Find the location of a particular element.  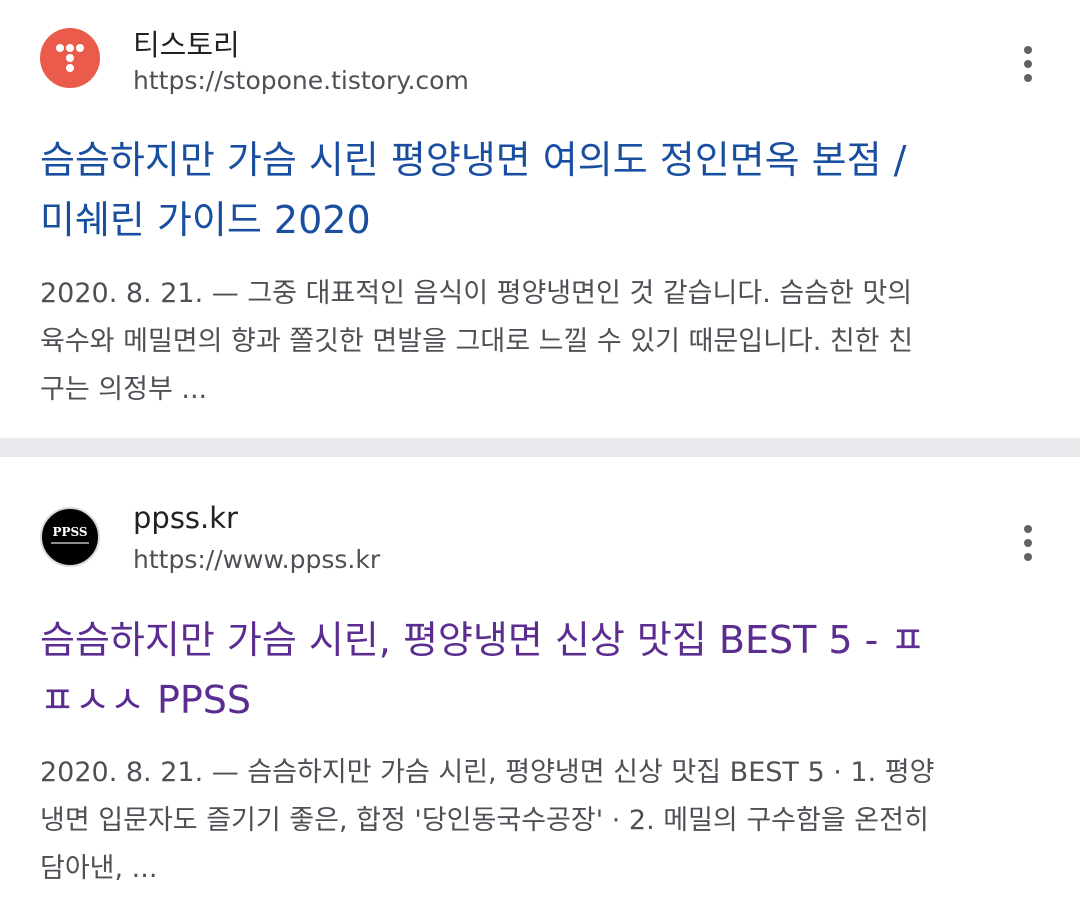

title-line: 슴슴하지만 가슴 시린, 평양냉면 신상 맛집 BEST 5 - ㅍ is located at coordinates (483, 640).